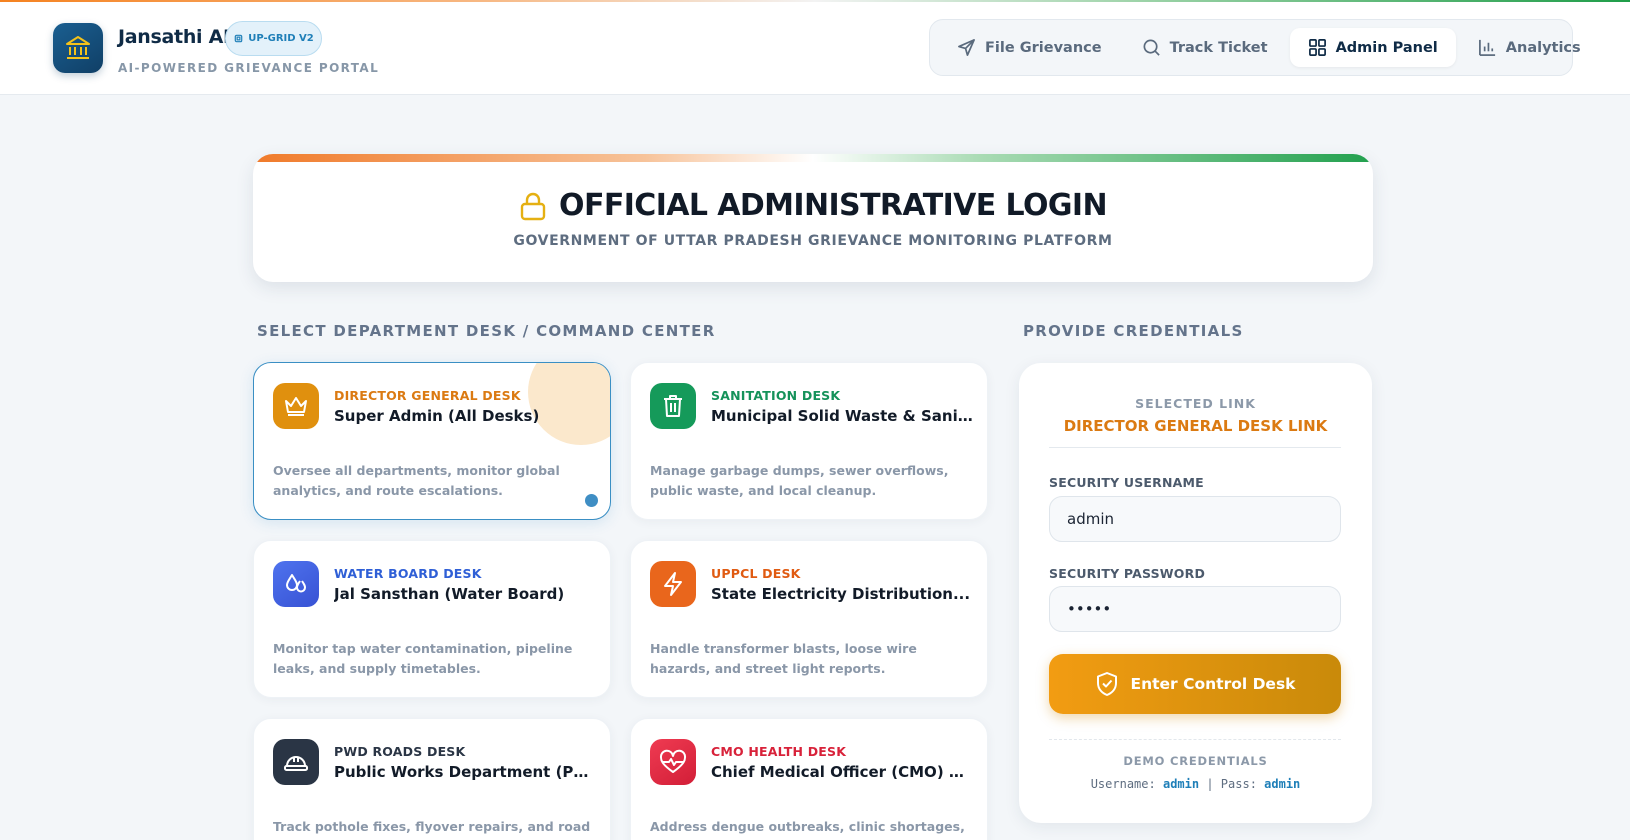 The height and width of the screenshot is (840, 1630). What do you see at coordinates (1238, 784) in the screenshot?
I see `demo-password-label: Pass:` at bounding box center [1238, 784].